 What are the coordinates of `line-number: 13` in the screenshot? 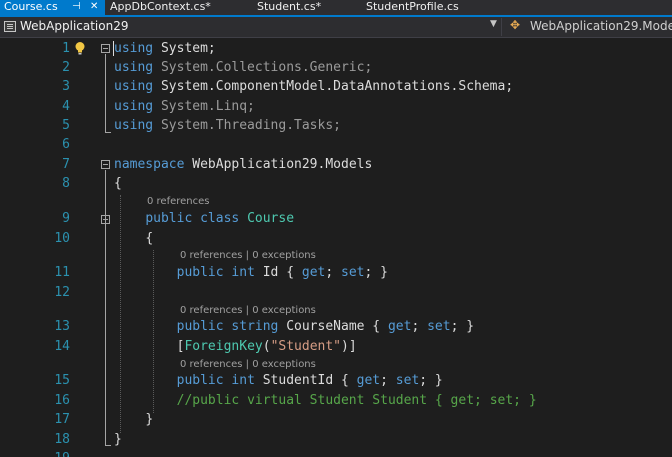 It's located at (62, 326).